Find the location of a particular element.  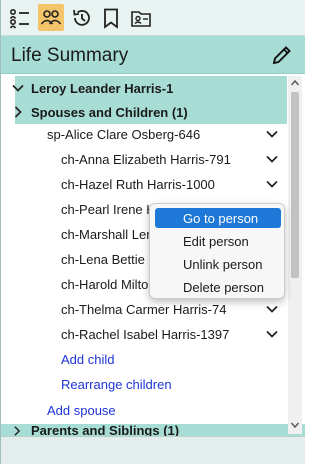

child-name: ch-Thelma Carmer Harris-74 is located at coordinates (144, 309).